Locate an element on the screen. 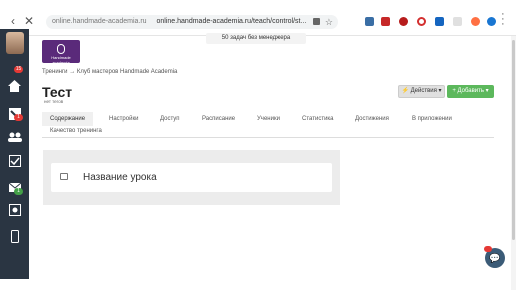 Image resolution: width=516 pixels, height=290 pixels. lesson-title: Название урока is located at coordinates (120, 177).